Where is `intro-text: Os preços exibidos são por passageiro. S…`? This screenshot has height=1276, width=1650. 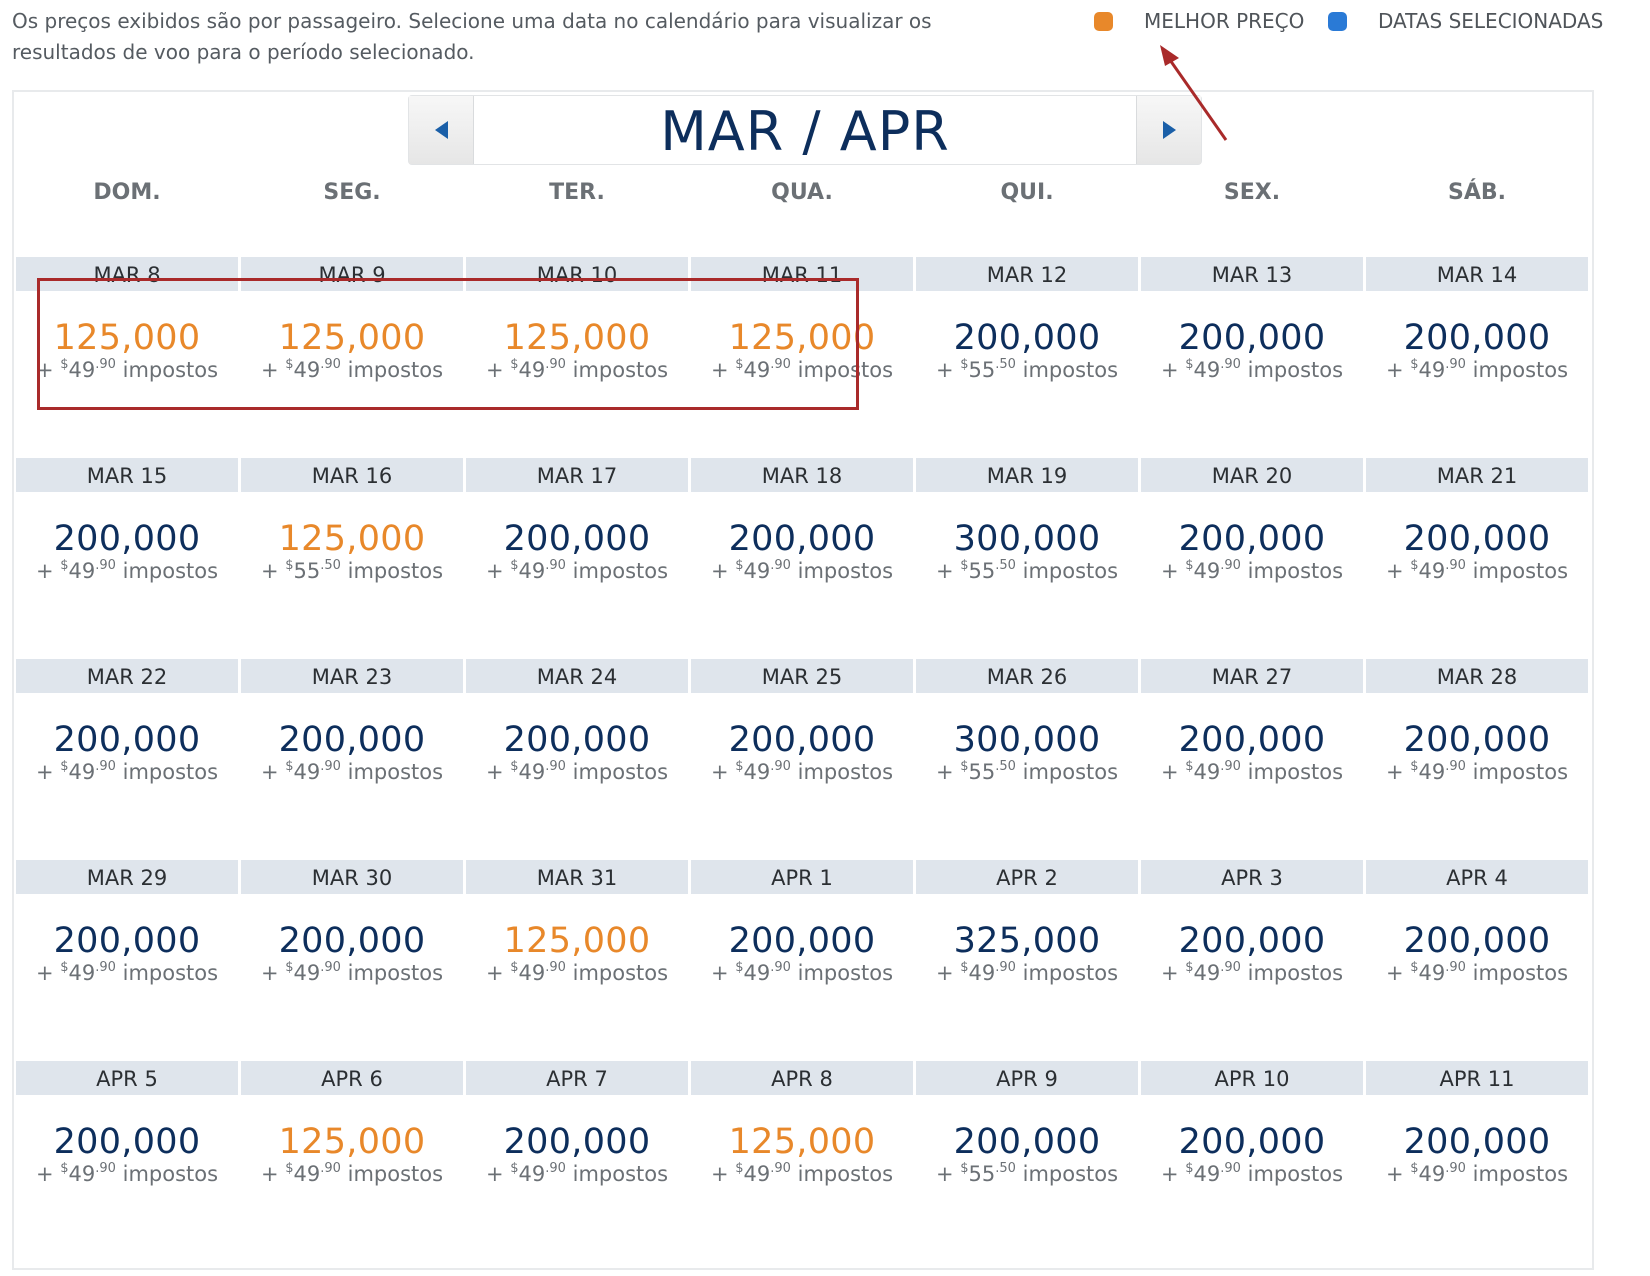
intro-text: Os preços exibidos são por passageiro. S… is located at coordinates (472, 36).